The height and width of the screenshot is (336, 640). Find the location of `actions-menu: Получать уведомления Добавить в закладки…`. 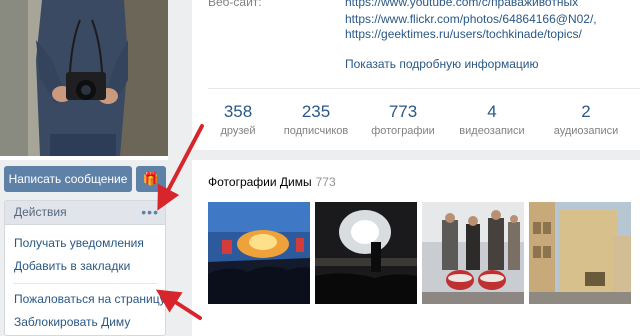

actions-menu: Получать уведомления Добавить в закладки… is located at coordinates (85, 279).